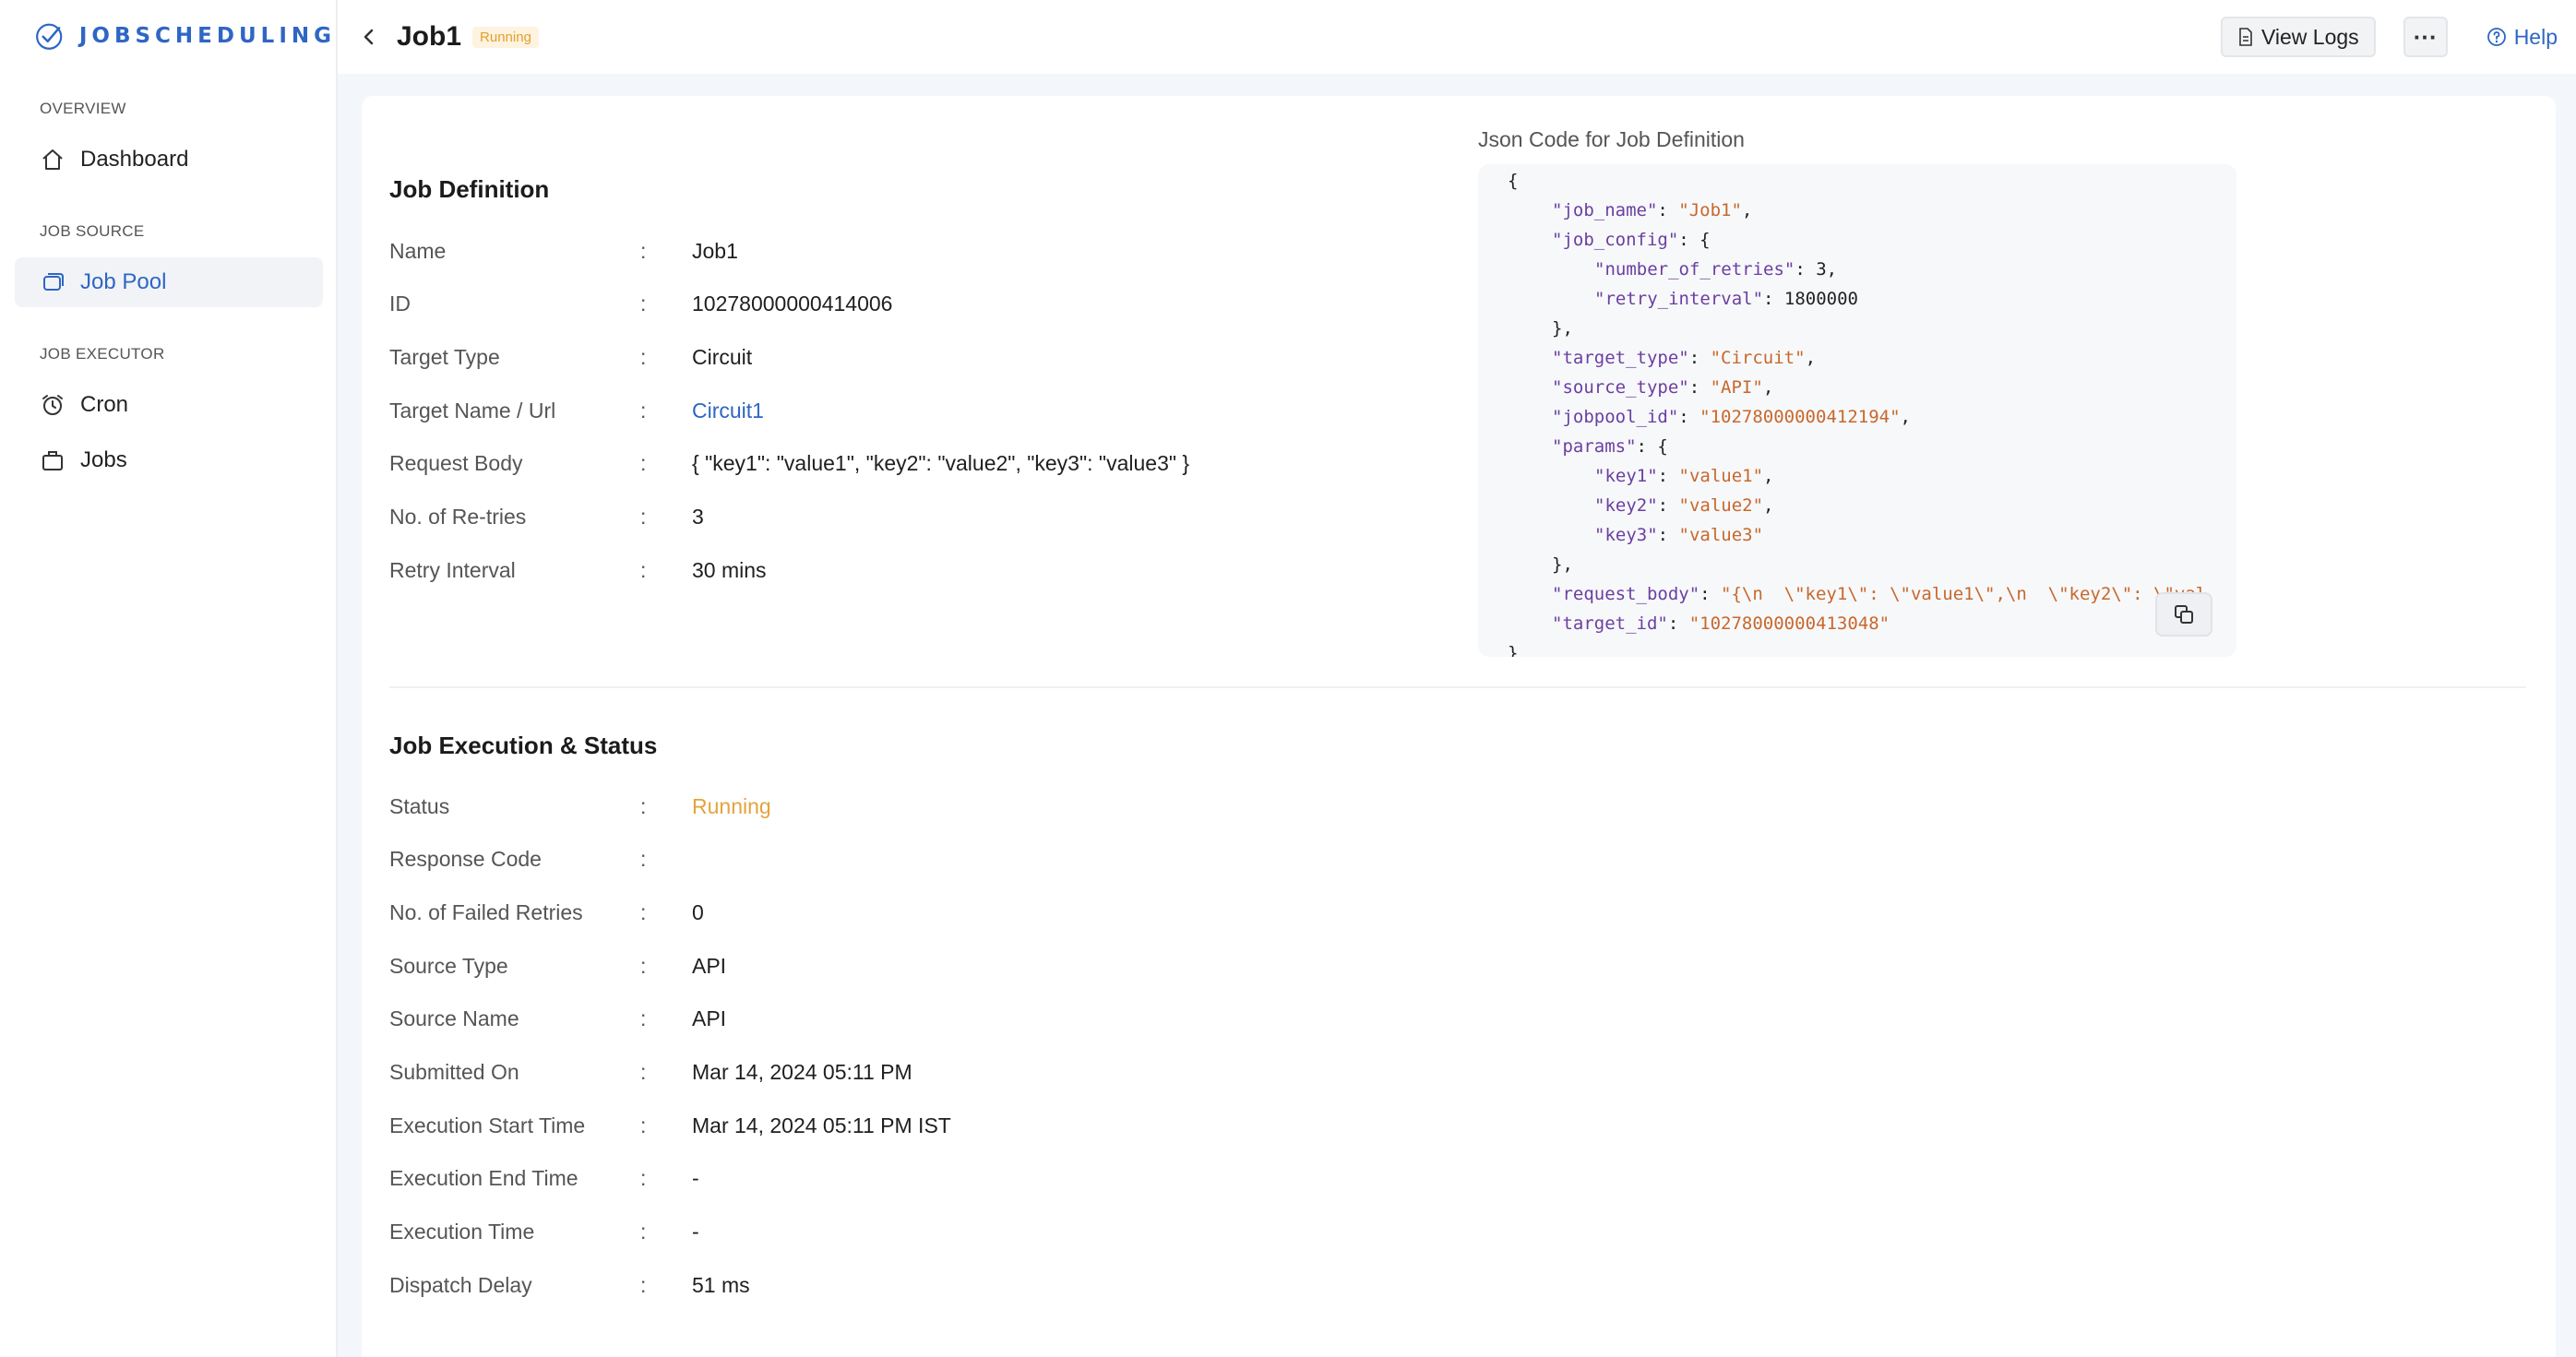  What do you see at coordinates (418, 250) in the screenshot?
I see `detail-label: Name` at bounding box center [418, 250].